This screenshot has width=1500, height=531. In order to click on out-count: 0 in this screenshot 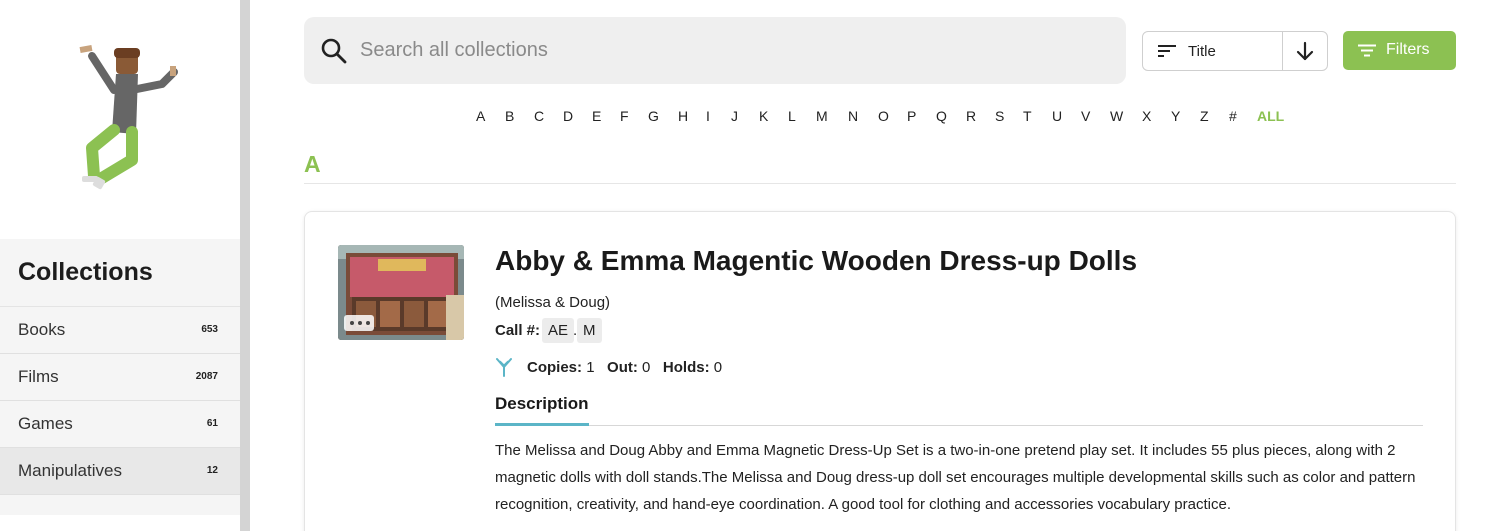, I will do `click(646, 367)`.